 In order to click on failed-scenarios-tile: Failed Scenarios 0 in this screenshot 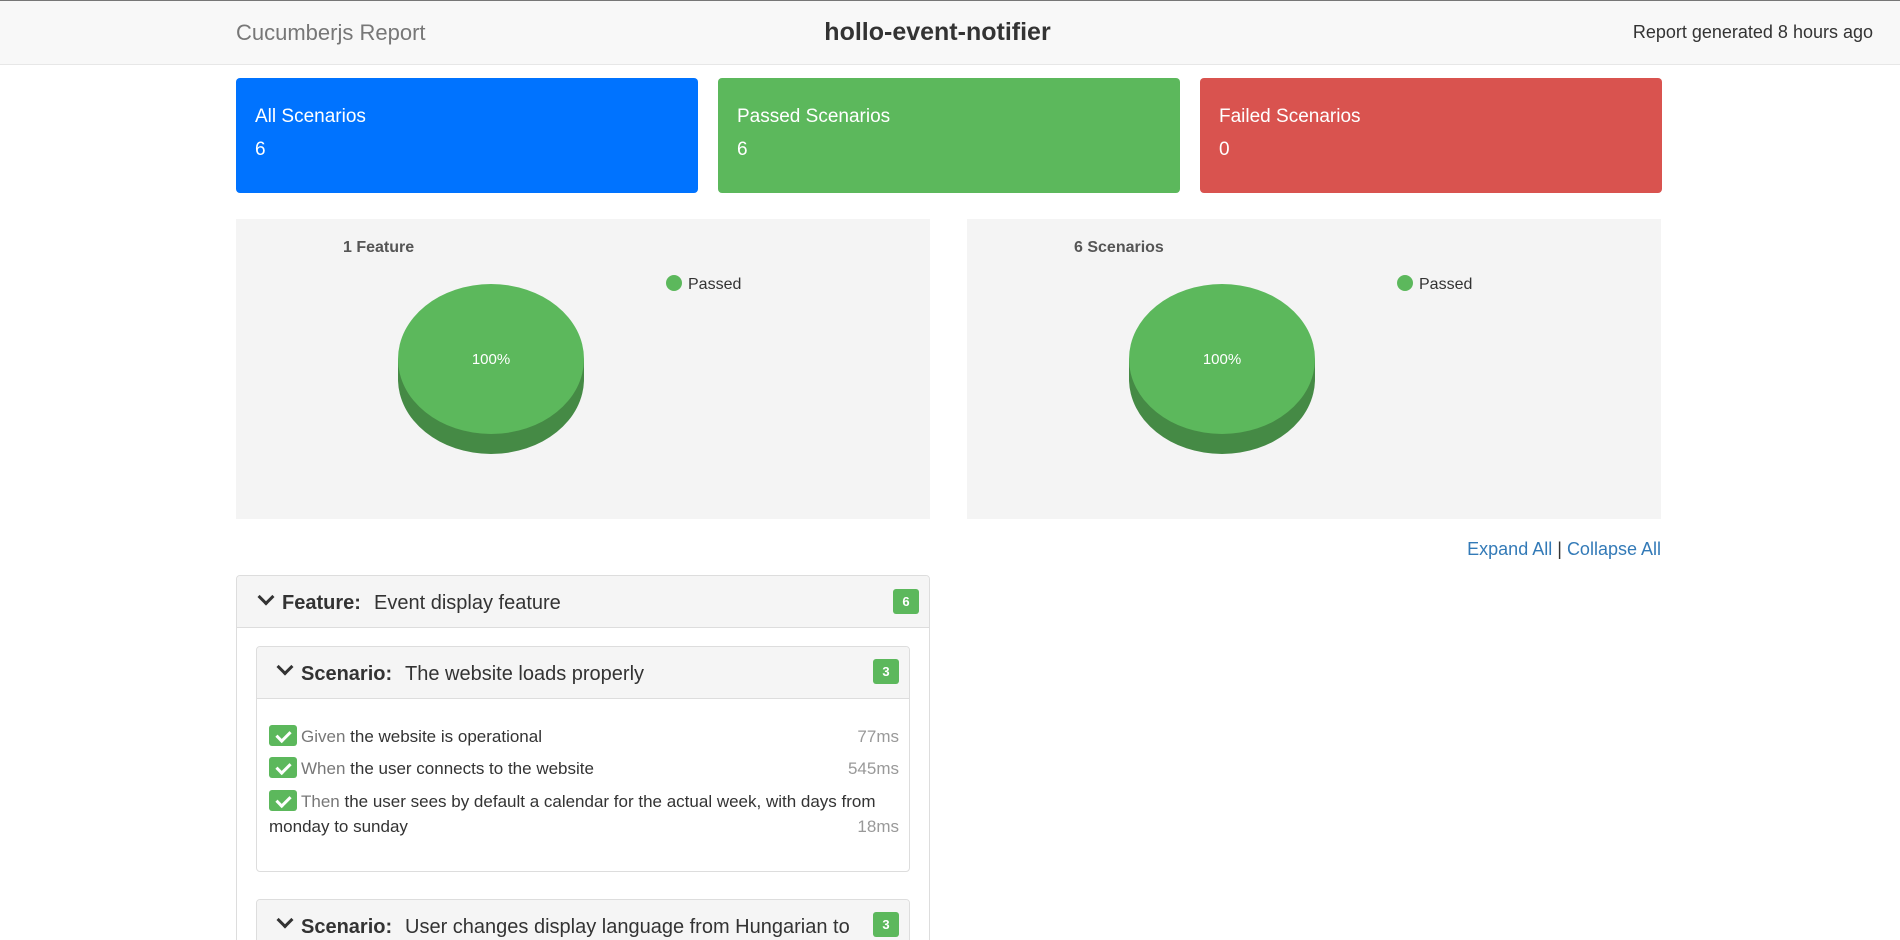, I will do `click(1431, 135)`.